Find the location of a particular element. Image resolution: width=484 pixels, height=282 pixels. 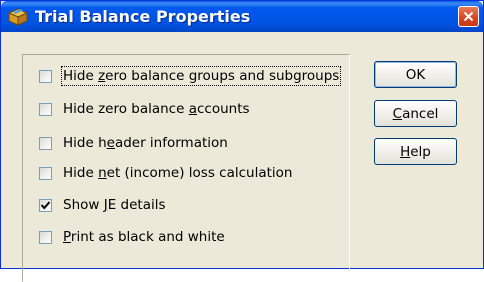

option-hide-header-information: Hide header information is located at coordinates (133, 143).